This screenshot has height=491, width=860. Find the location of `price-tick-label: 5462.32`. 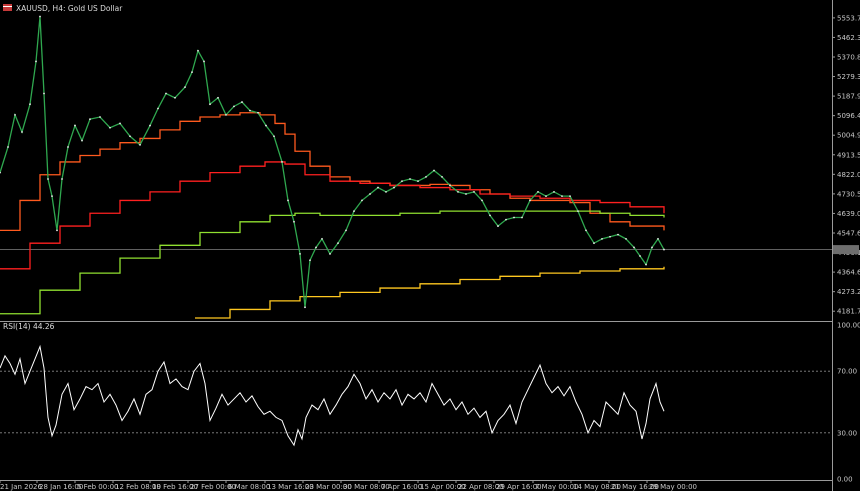

price-tick-label: 5462.32 is located at coordinates (848, 38).